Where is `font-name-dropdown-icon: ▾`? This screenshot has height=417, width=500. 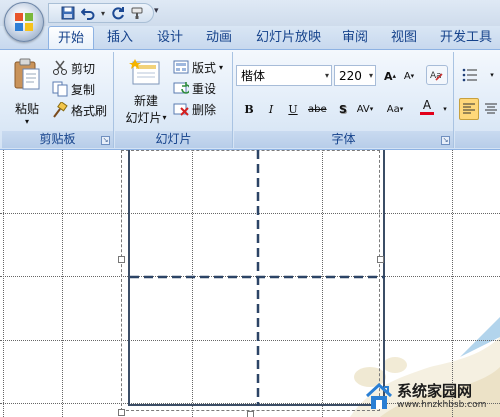 font-name-dropdown-icon: ▾ is located at coordinates (327, 75).